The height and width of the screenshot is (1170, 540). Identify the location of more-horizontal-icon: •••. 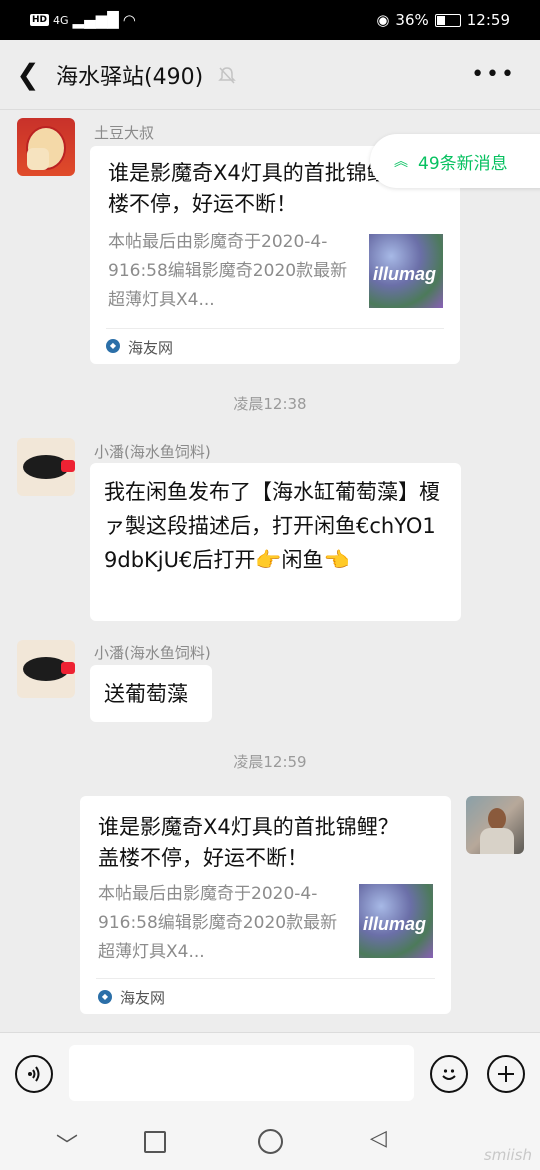
(493, 74).